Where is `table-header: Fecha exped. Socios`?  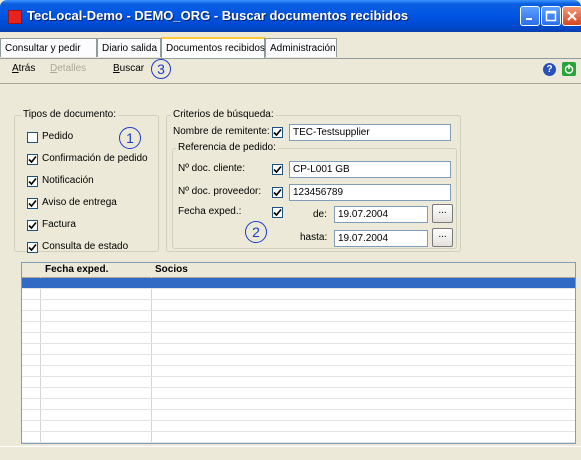
table-header: Fecha exped. Socios is located at coordinates (298, 270).